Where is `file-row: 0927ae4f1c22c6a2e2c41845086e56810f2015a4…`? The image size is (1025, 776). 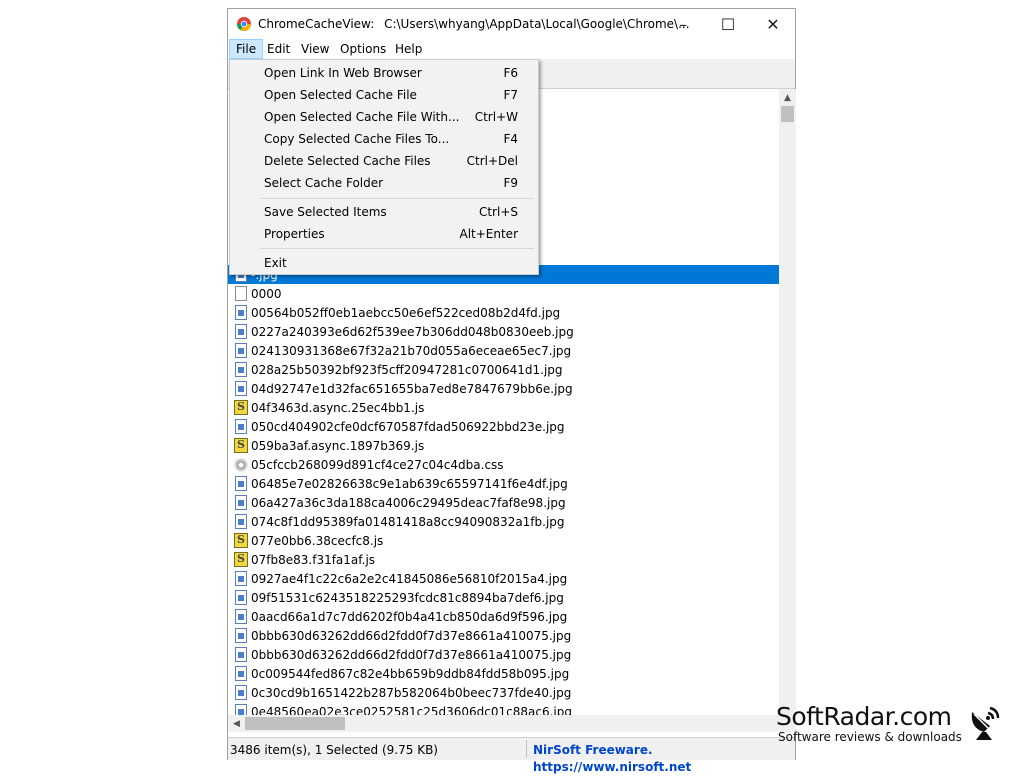
file-row: 0927ae4f1c22c6a2e2c41845086e56810f2015a4… is located at coordinates (503, 578).